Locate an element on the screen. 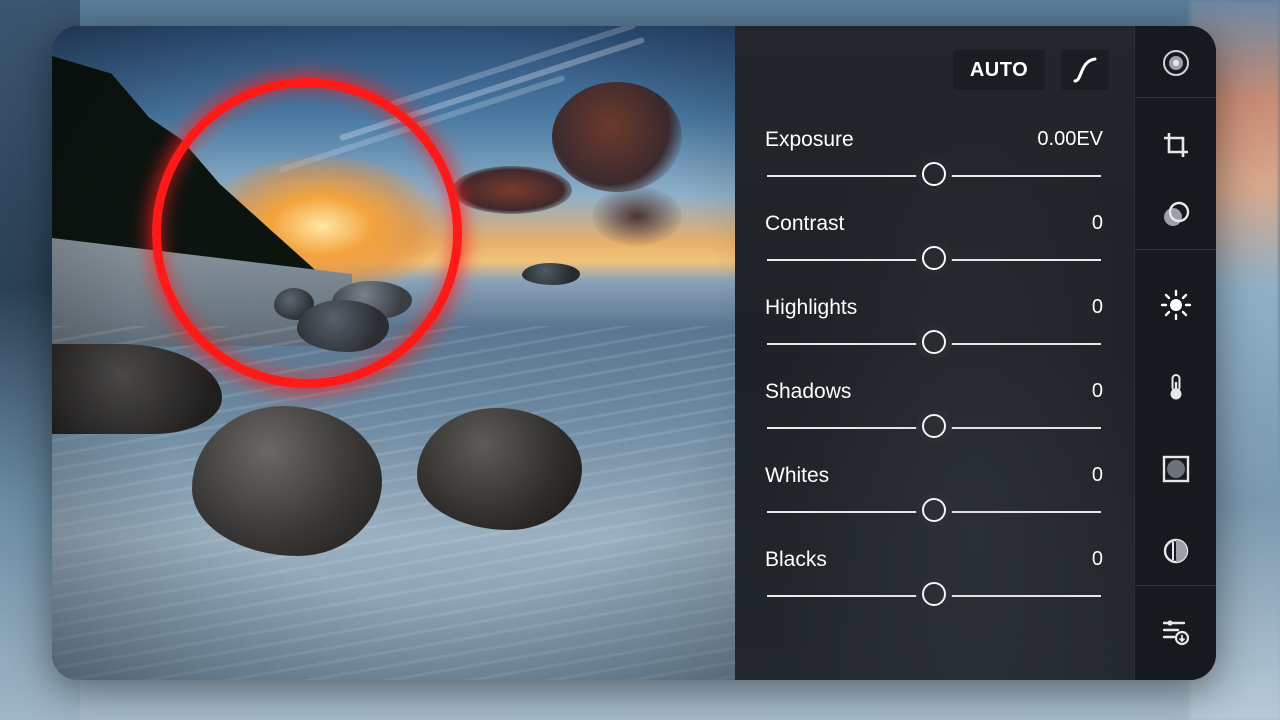  tool-optics is located at coordinates (1175, 551).